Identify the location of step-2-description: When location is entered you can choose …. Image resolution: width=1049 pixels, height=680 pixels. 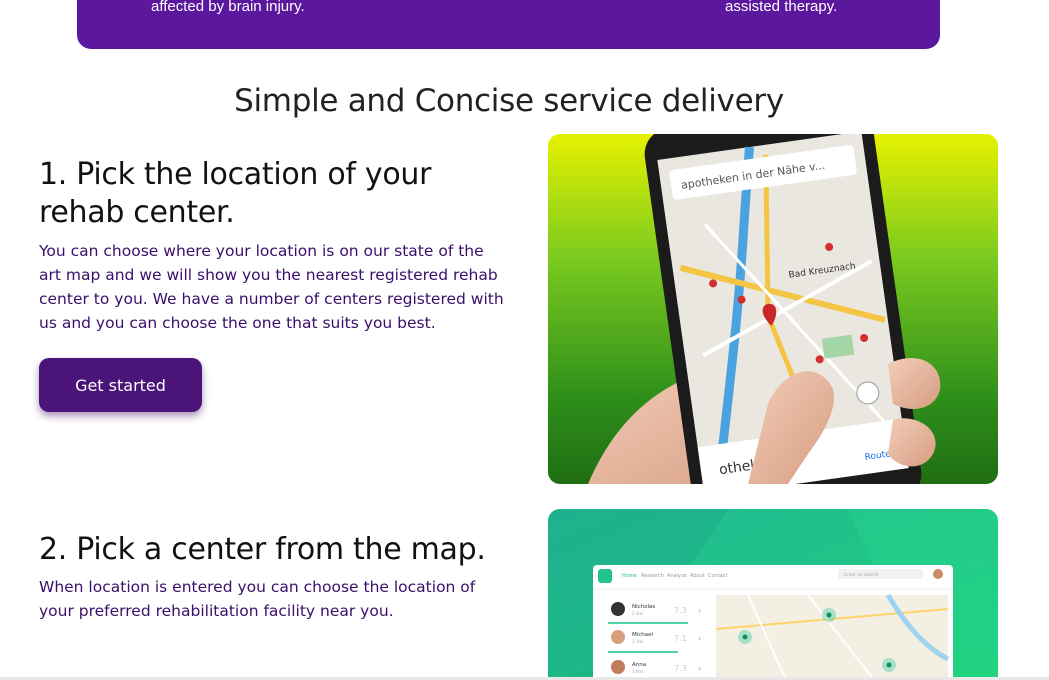
(257, 599).